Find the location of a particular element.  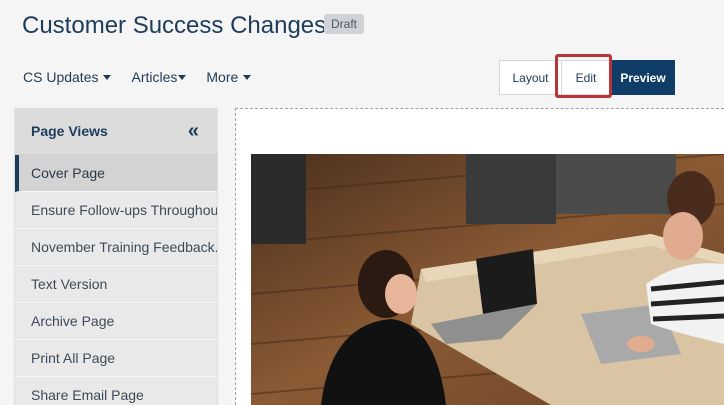

sidebar-item-print-all-page: Print All Page is located at coordinates (116, 358).